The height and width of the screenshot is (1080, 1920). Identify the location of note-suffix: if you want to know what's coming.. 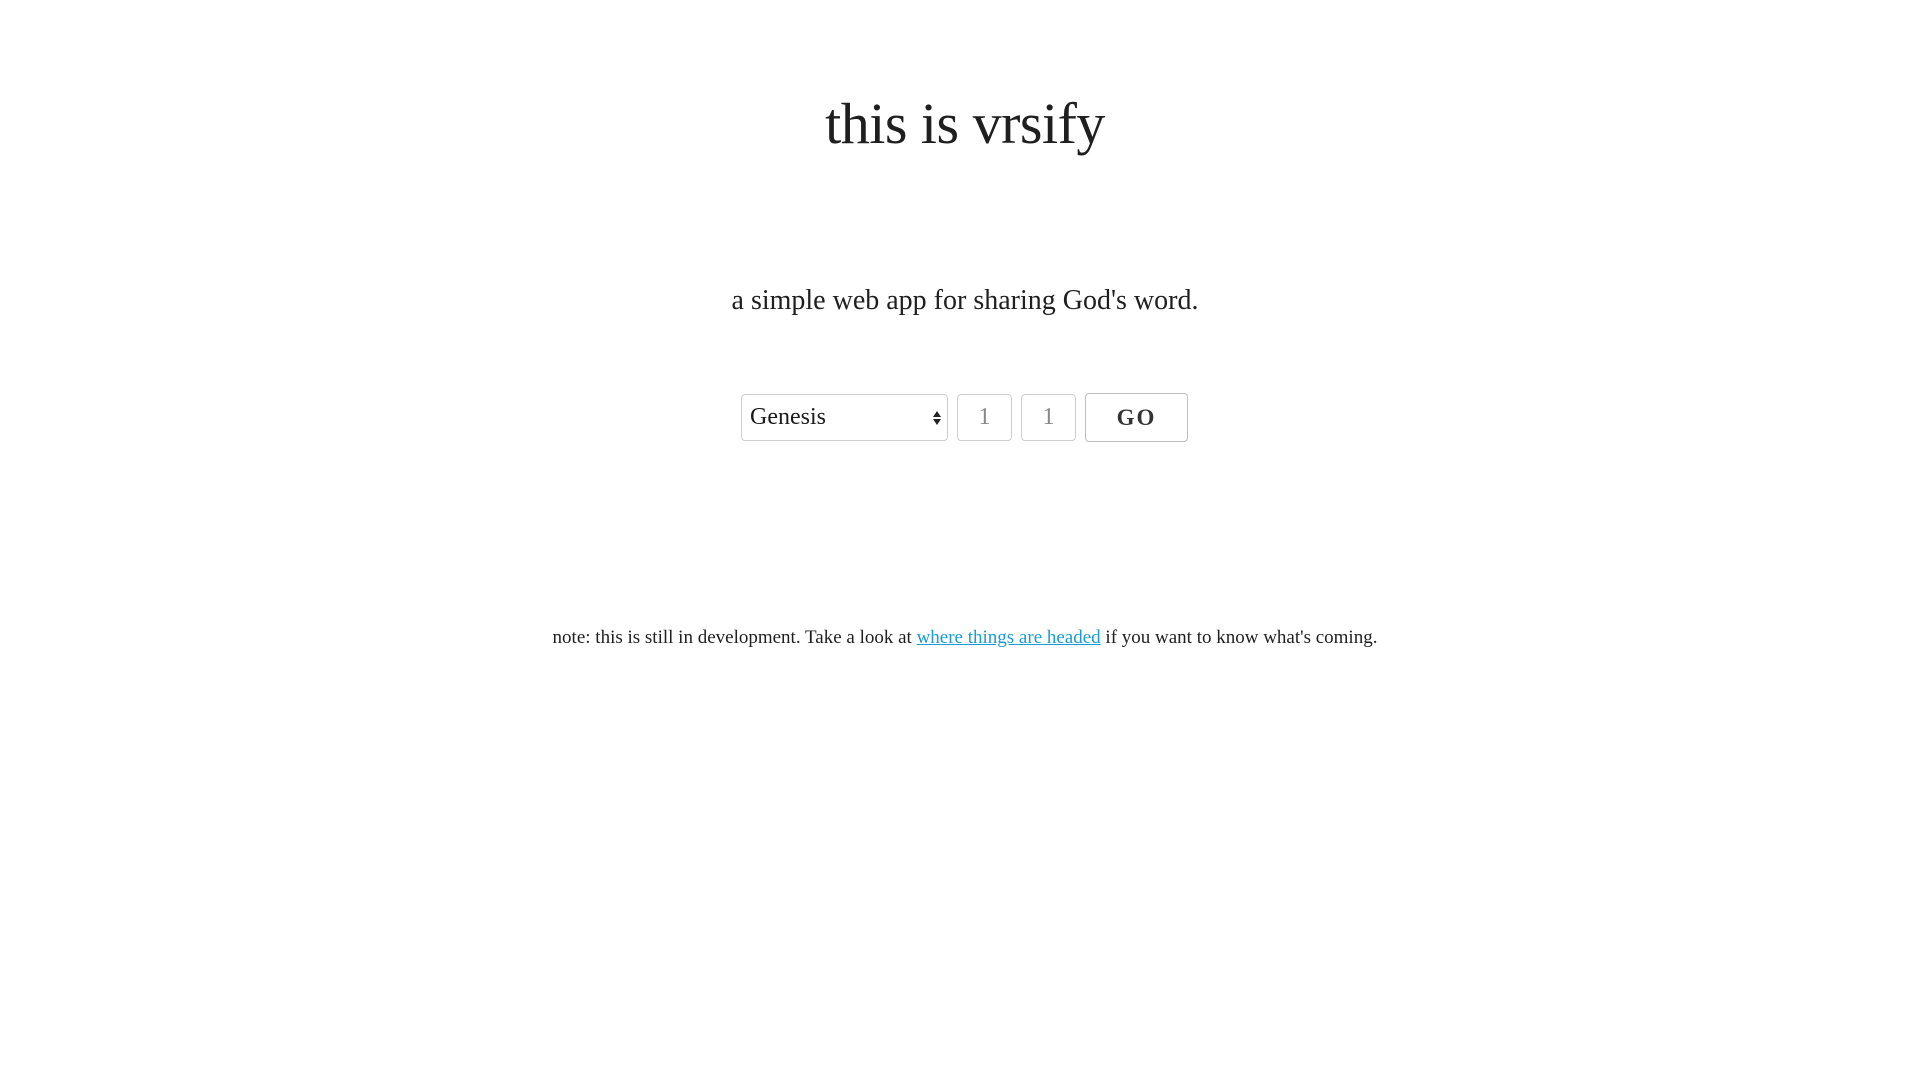
(1241, 637).